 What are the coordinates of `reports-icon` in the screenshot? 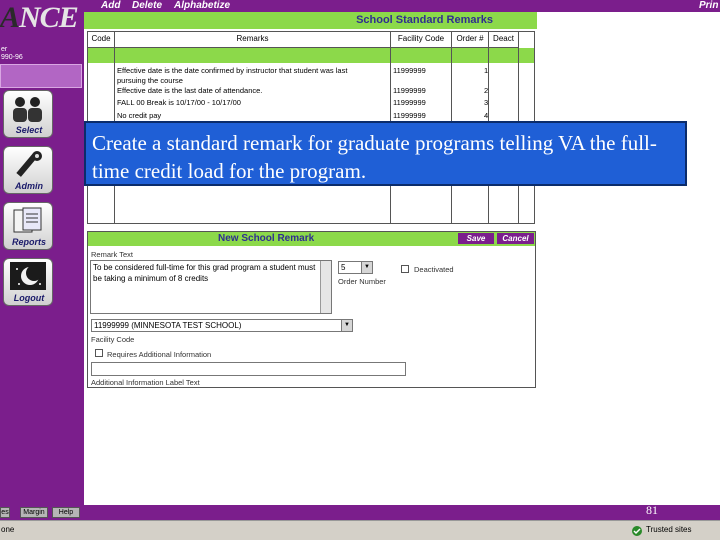 It's located at (27, 220).